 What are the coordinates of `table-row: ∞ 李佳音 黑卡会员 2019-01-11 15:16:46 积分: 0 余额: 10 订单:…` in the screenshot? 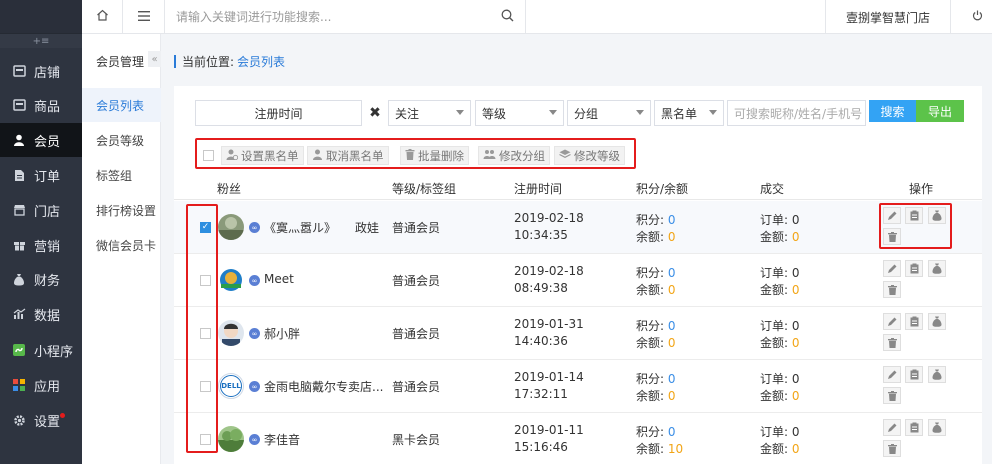 It's located at (578, 438).